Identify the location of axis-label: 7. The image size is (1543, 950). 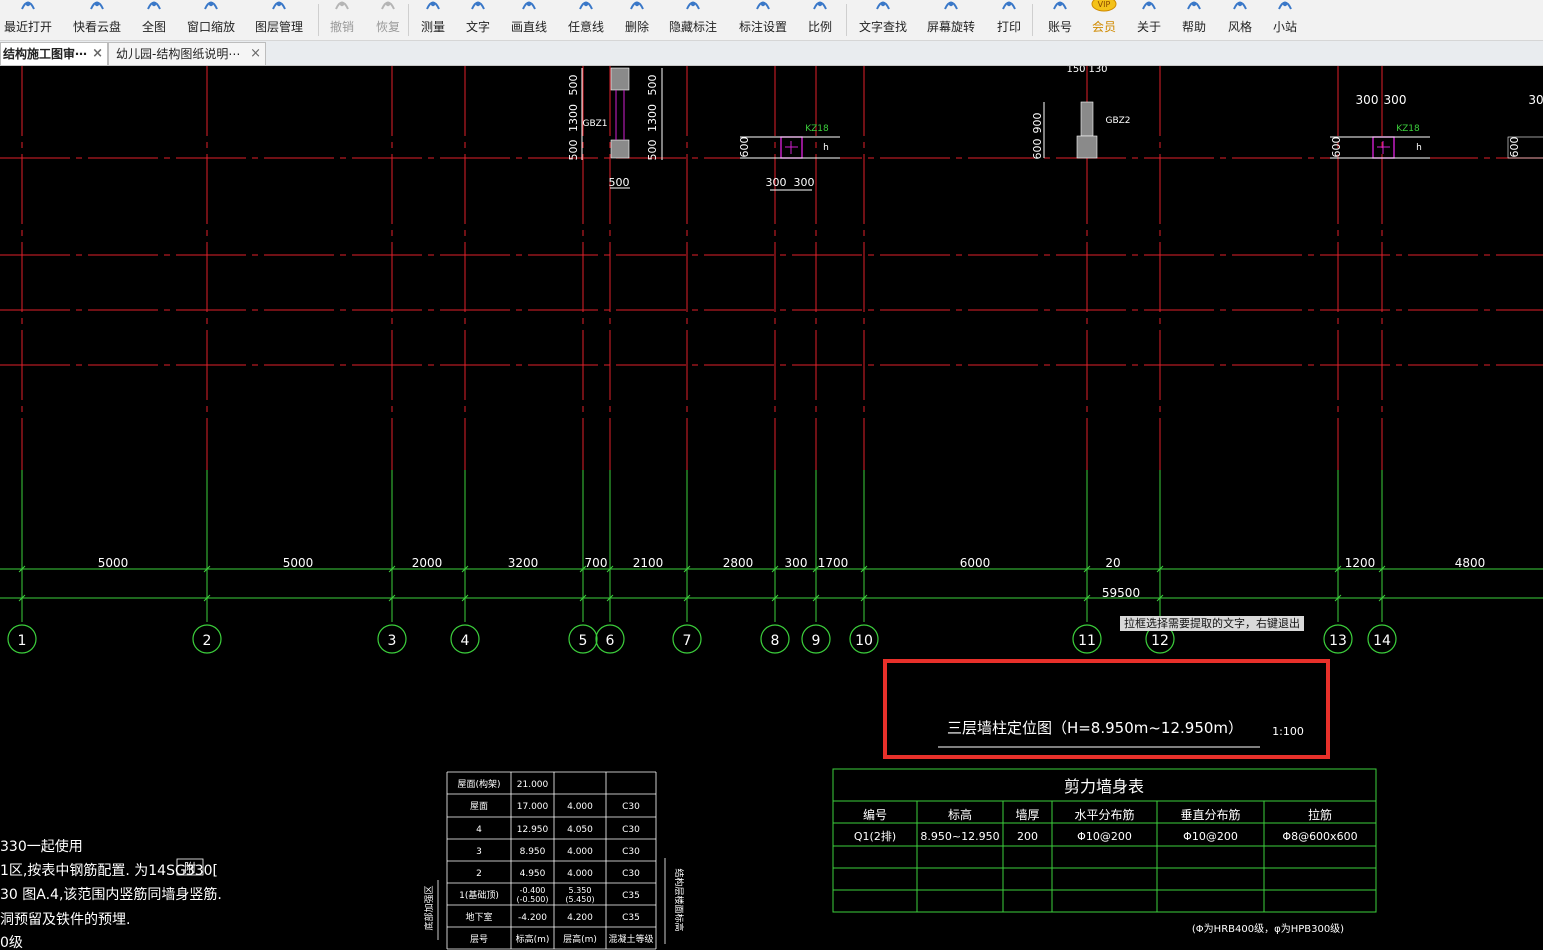
(687, 641).